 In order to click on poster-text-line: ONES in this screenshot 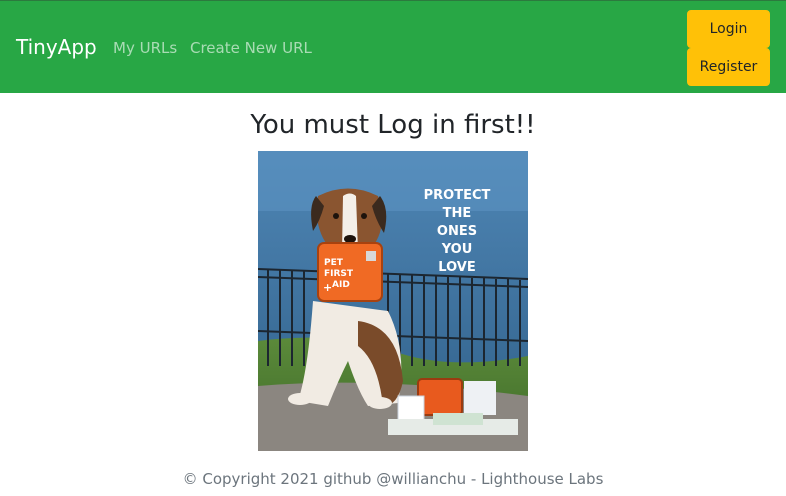, I will do `click(457, 231)`.